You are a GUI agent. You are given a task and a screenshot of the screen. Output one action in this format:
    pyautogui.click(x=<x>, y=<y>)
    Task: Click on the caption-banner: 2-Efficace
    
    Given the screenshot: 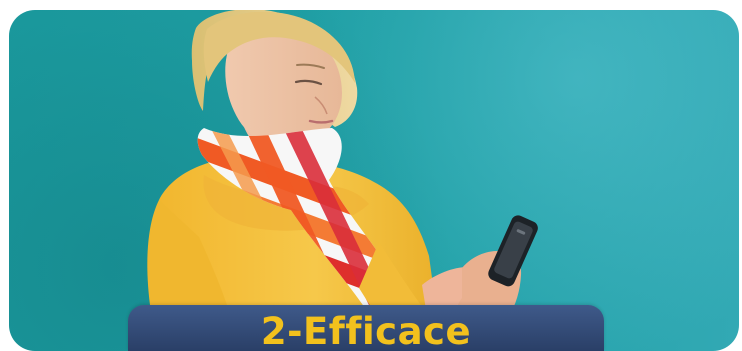 What is the action you would take?
    pyautogui.click(x=366, y=328)
    